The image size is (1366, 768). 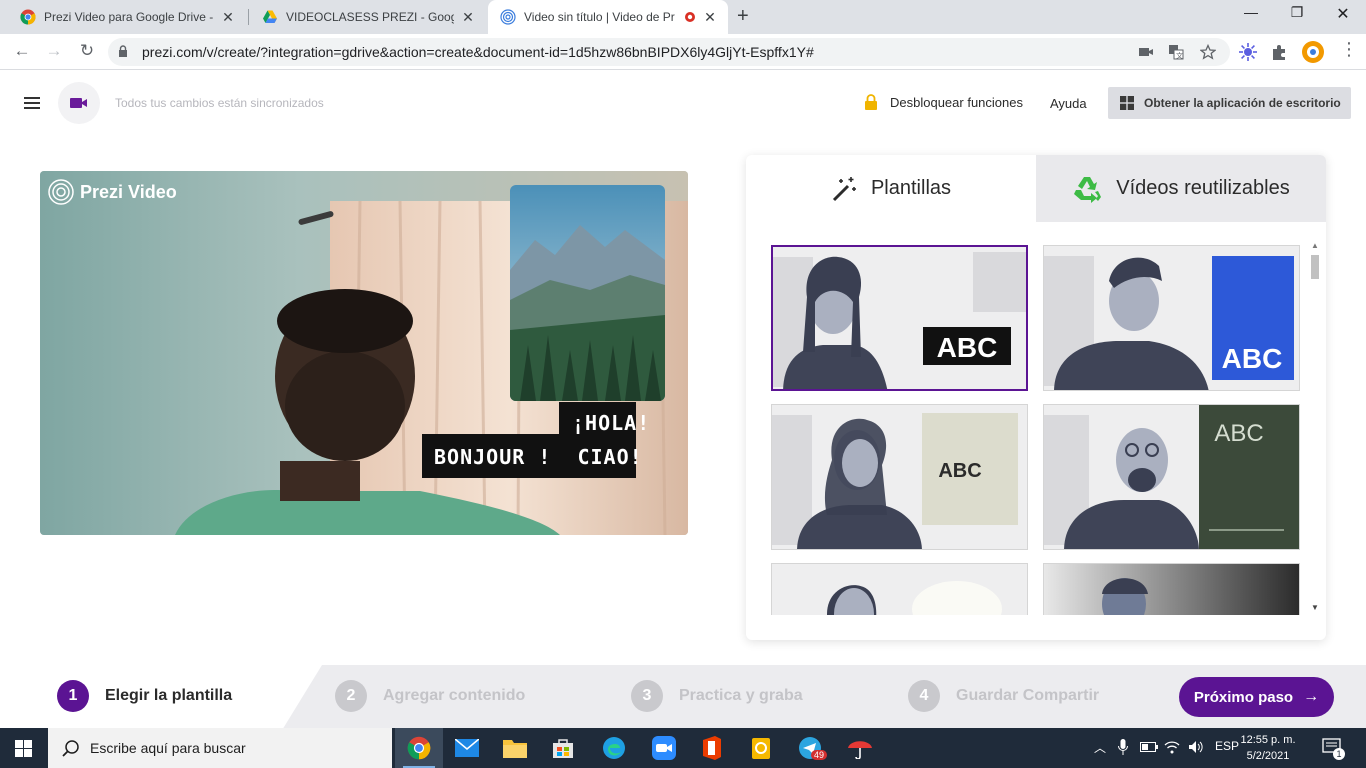 I want to click on get-desktop-app-button: Obtener la aplicación de escritorio, so click(x=1229, y=103).